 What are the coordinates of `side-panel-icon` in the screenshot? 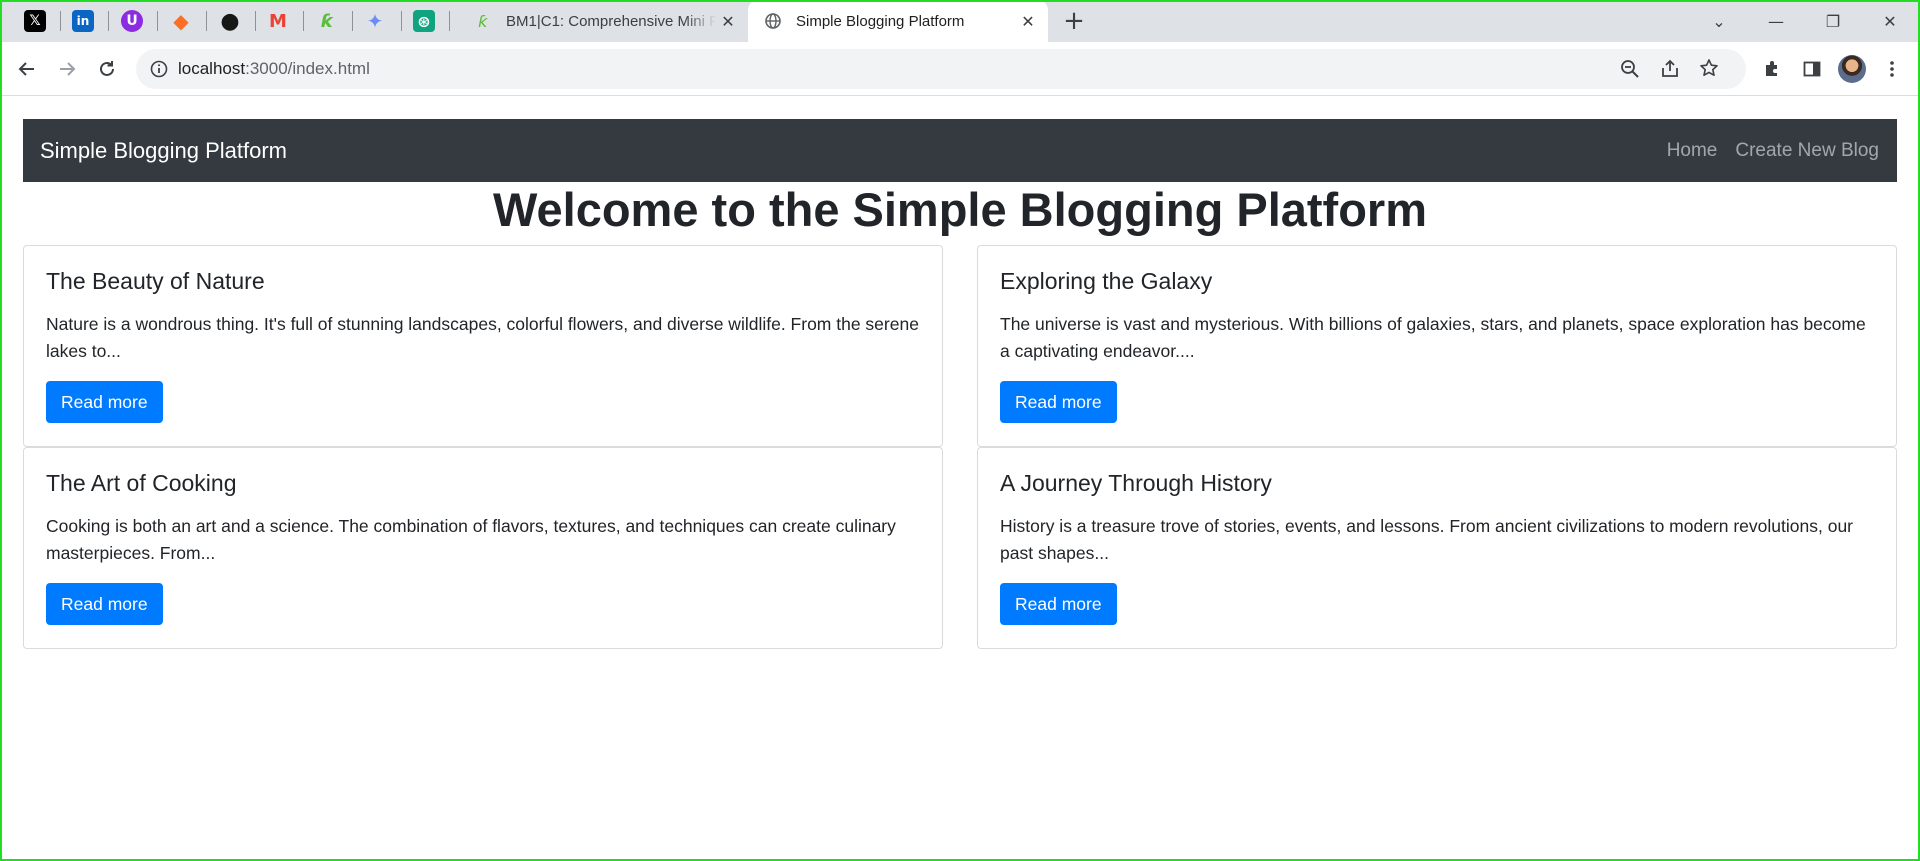 It's located at (1812, 69).